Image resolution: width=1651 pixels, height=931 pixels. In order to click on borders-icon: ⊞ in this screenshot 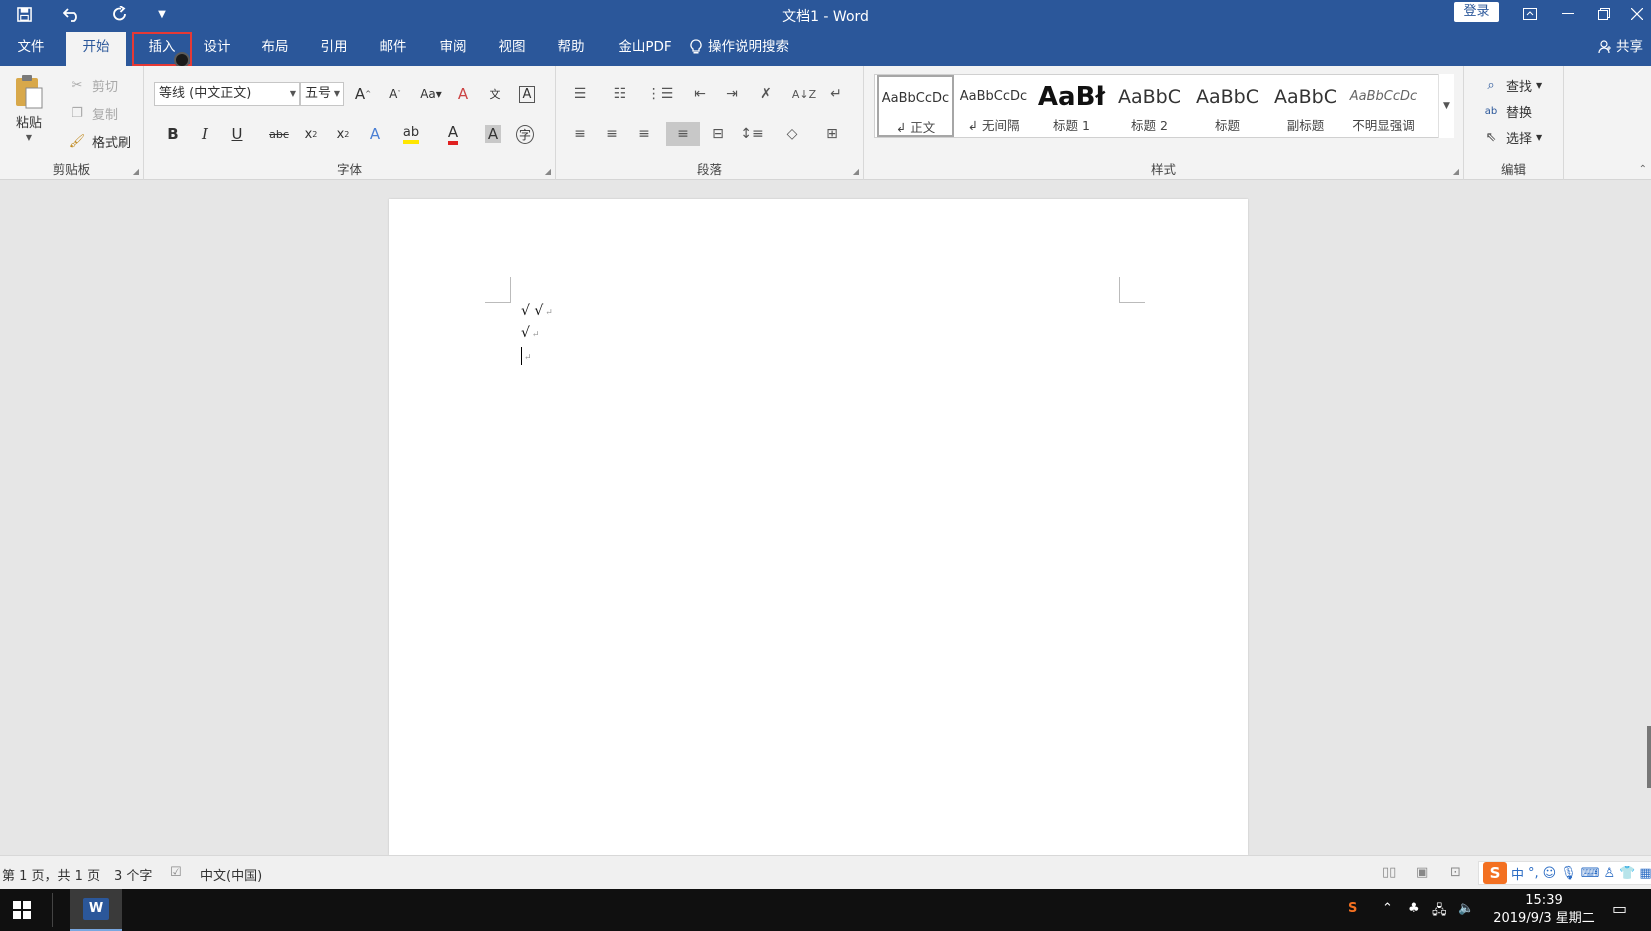, I will do `click(832, 134)`.